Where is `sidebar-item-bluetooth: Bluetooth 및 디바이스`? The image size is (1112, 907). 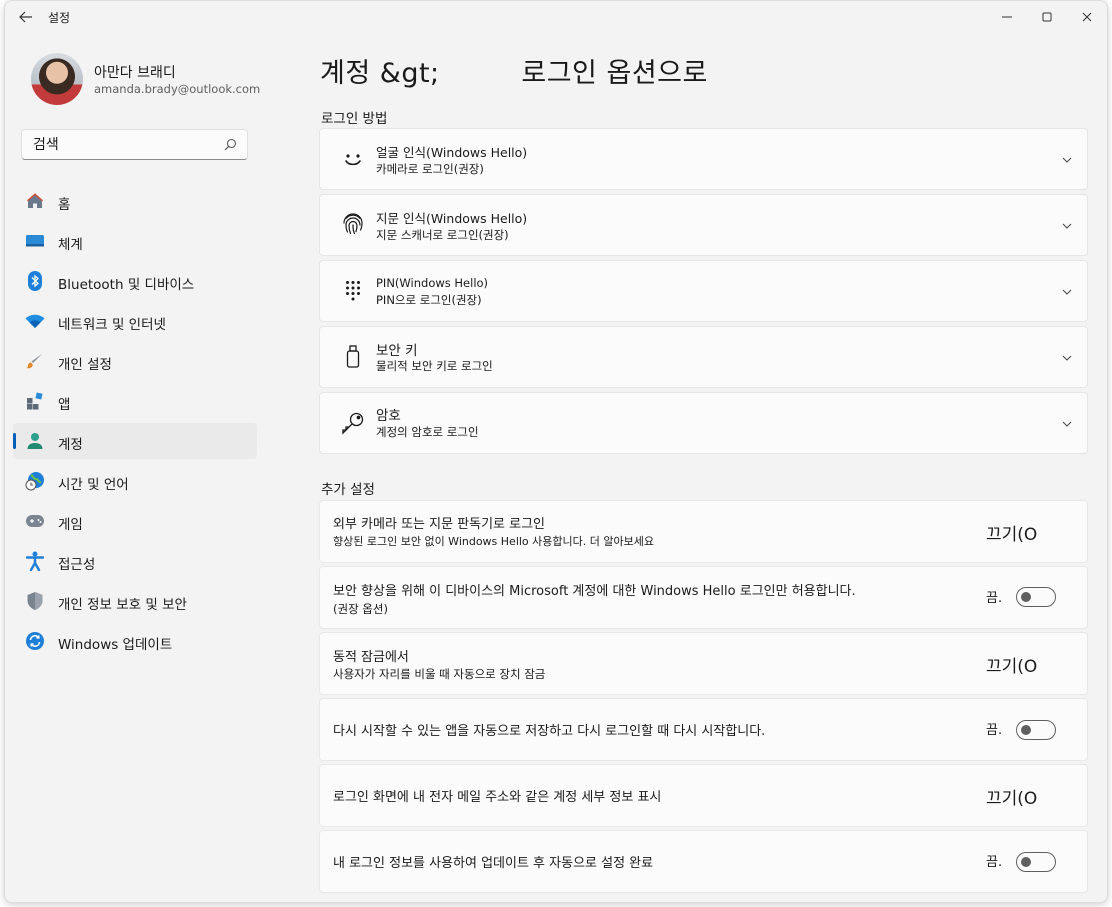 sidebar-item-bluetooth: Bluetooth 및 디바이스 is located at coordinates (135, 281).